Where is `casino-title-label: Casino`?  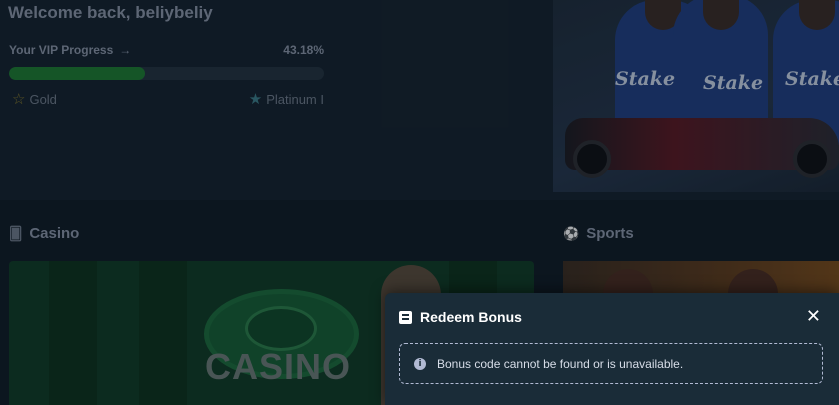
casino-title-label: Casino is located at coordinates (54, 233).